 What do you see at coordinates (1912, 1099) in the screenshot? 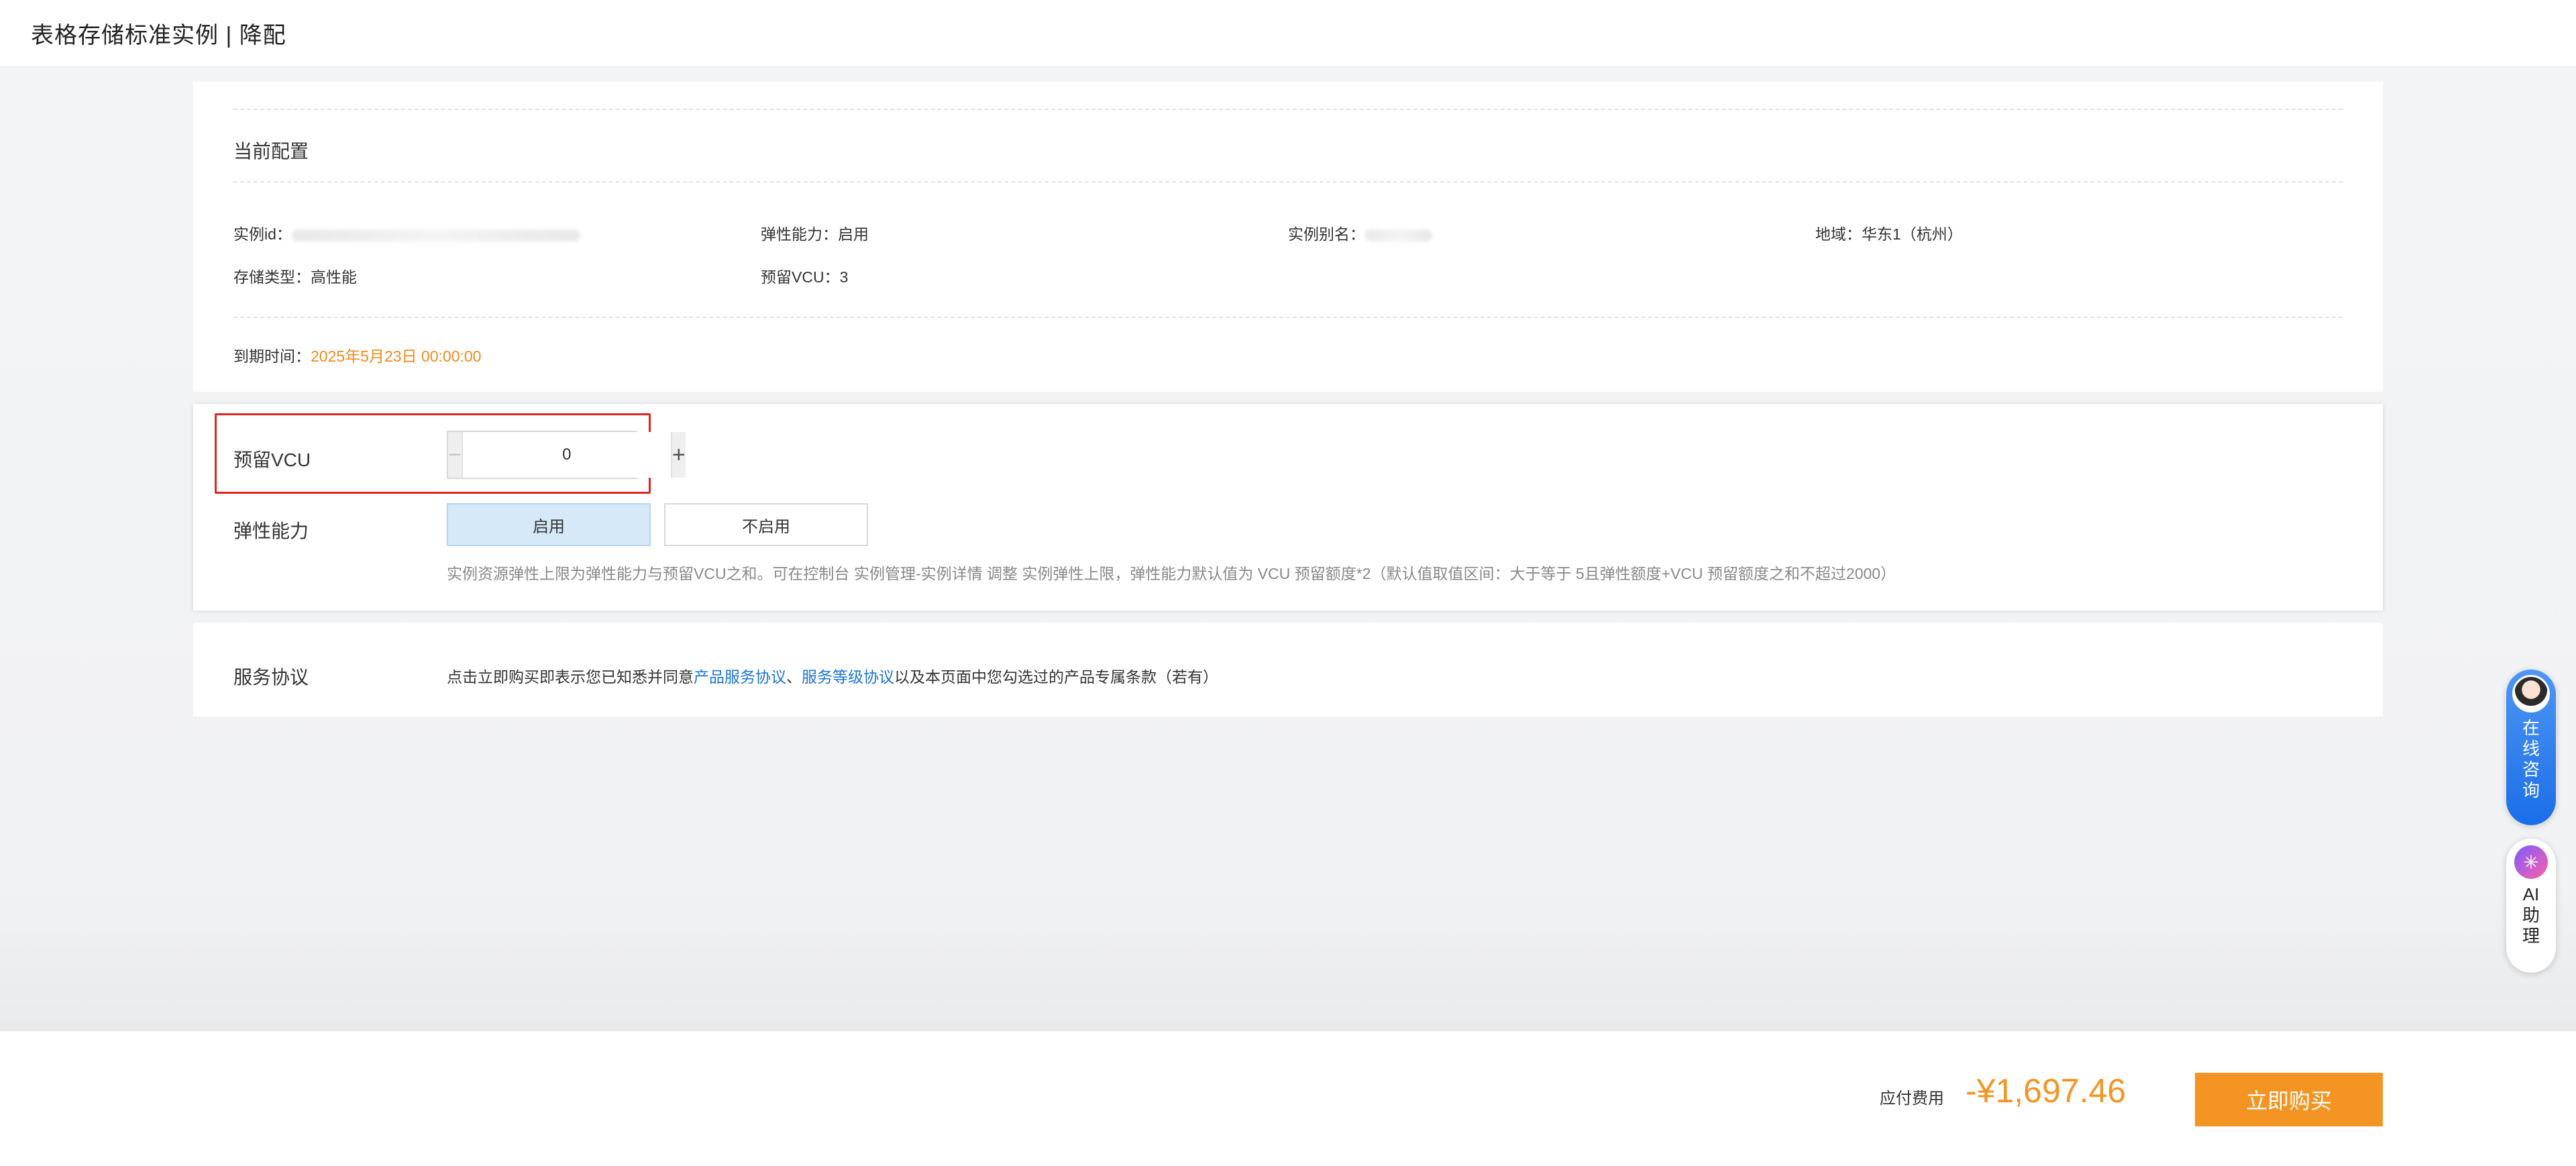
I see `fee-label: 应付费用` at bounding box center [1912, 1099].